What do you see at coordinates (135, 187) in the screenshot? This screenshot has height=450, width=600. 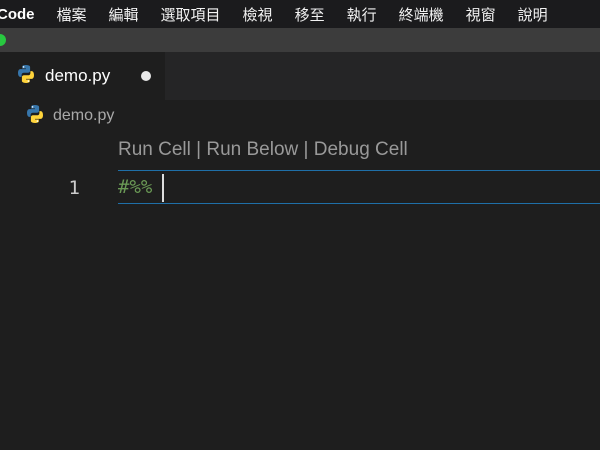 I see `code-line: #%%` at bounding box center [135, 187].